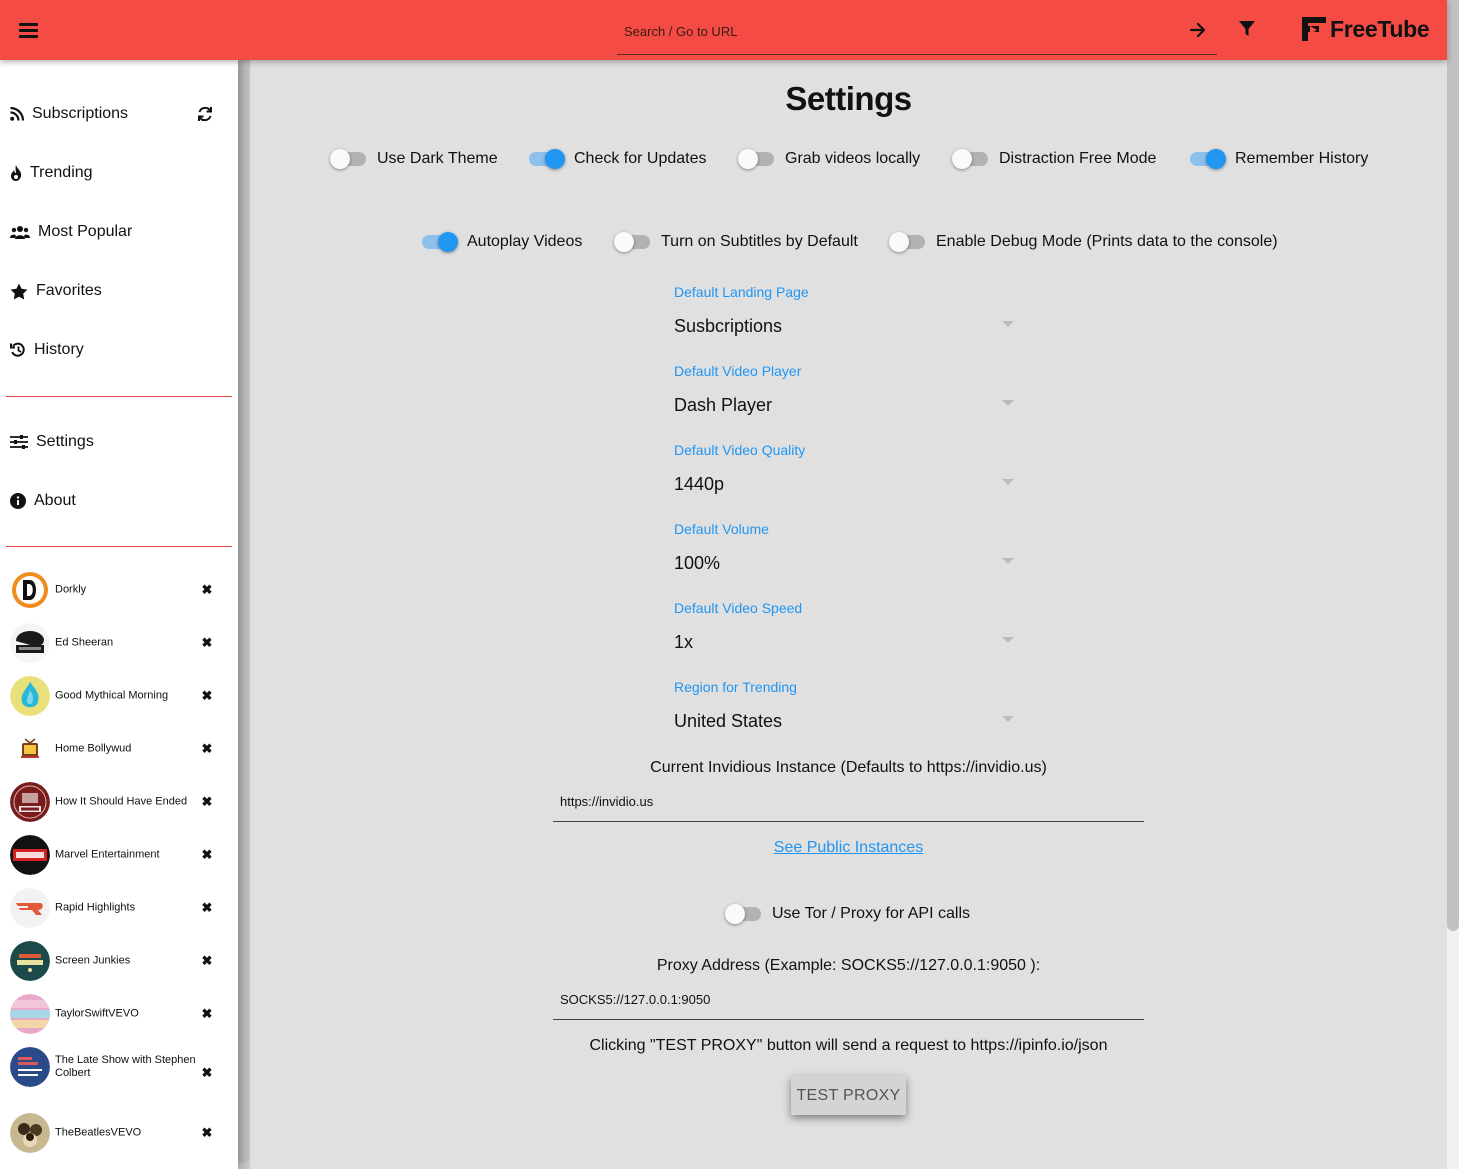 This screenshot has height=1169, width=1459. What do you see at coordinates (51, 173) in the screenshot?
I see `sidebar-item-trending: Trending` at bounding box center [51, 173].